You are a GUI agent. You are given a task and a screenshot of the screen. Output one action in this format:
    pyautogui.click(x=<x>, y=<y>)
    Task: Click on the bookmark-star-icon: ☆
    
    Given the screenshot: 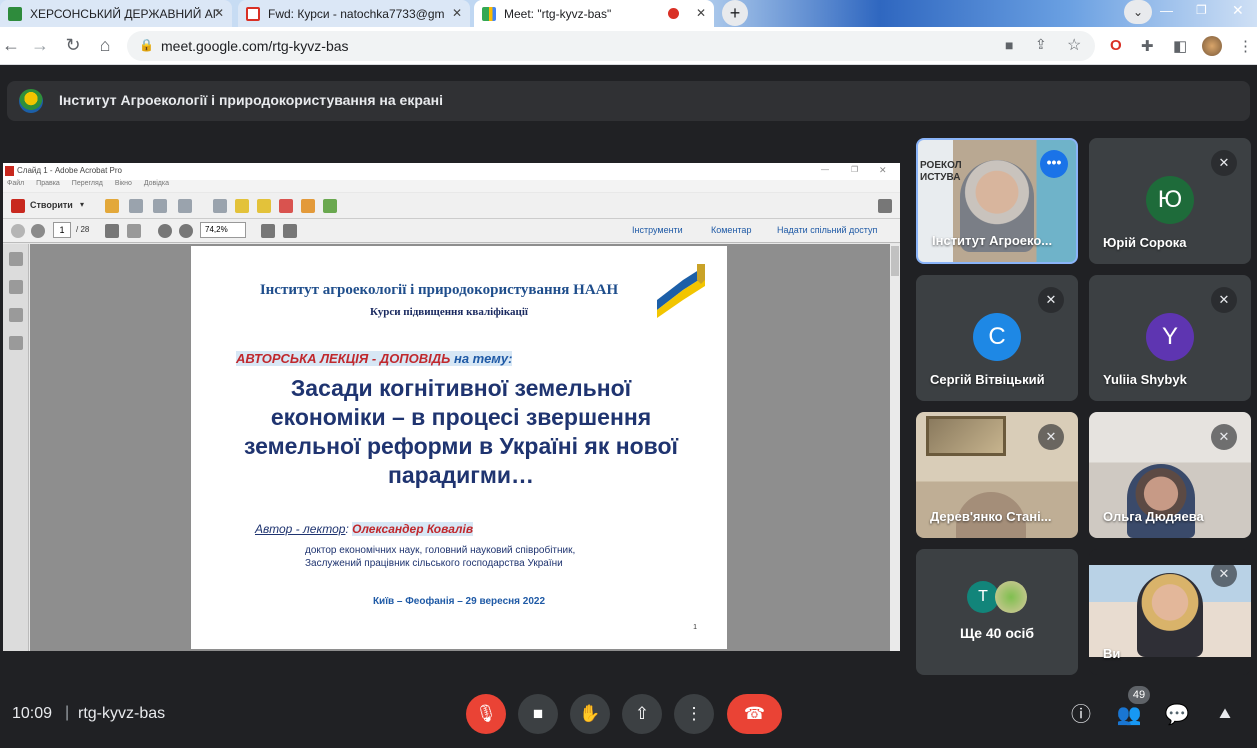 What is the action you would take?
    pyautogui.click(x=1074, y=45)
    